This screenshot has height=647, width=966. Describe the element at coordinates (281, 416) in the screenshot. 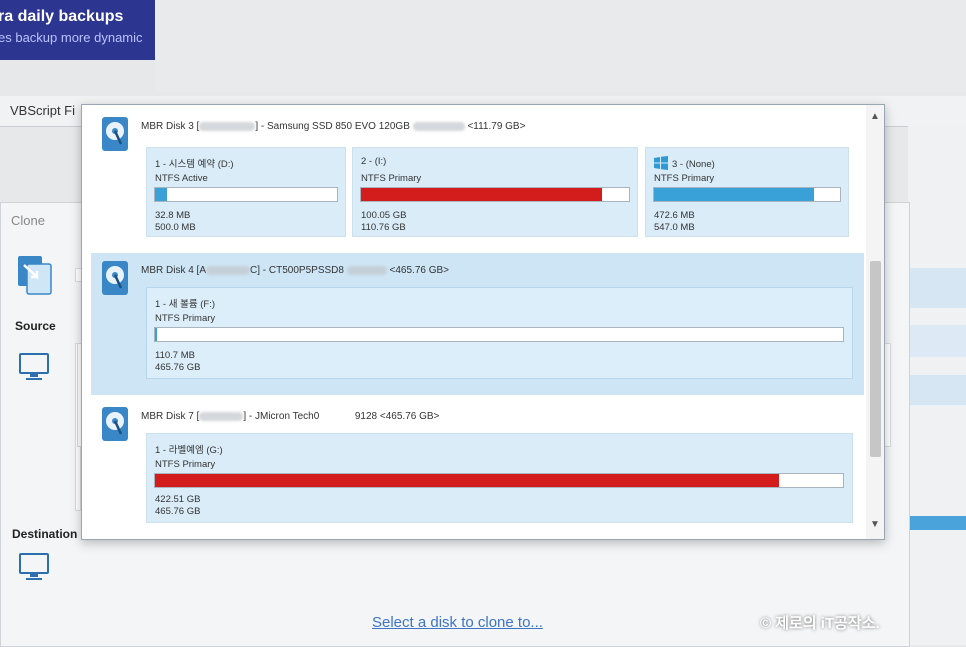

I see `disk-label-model: ] - JMicron Tech0` at that location.